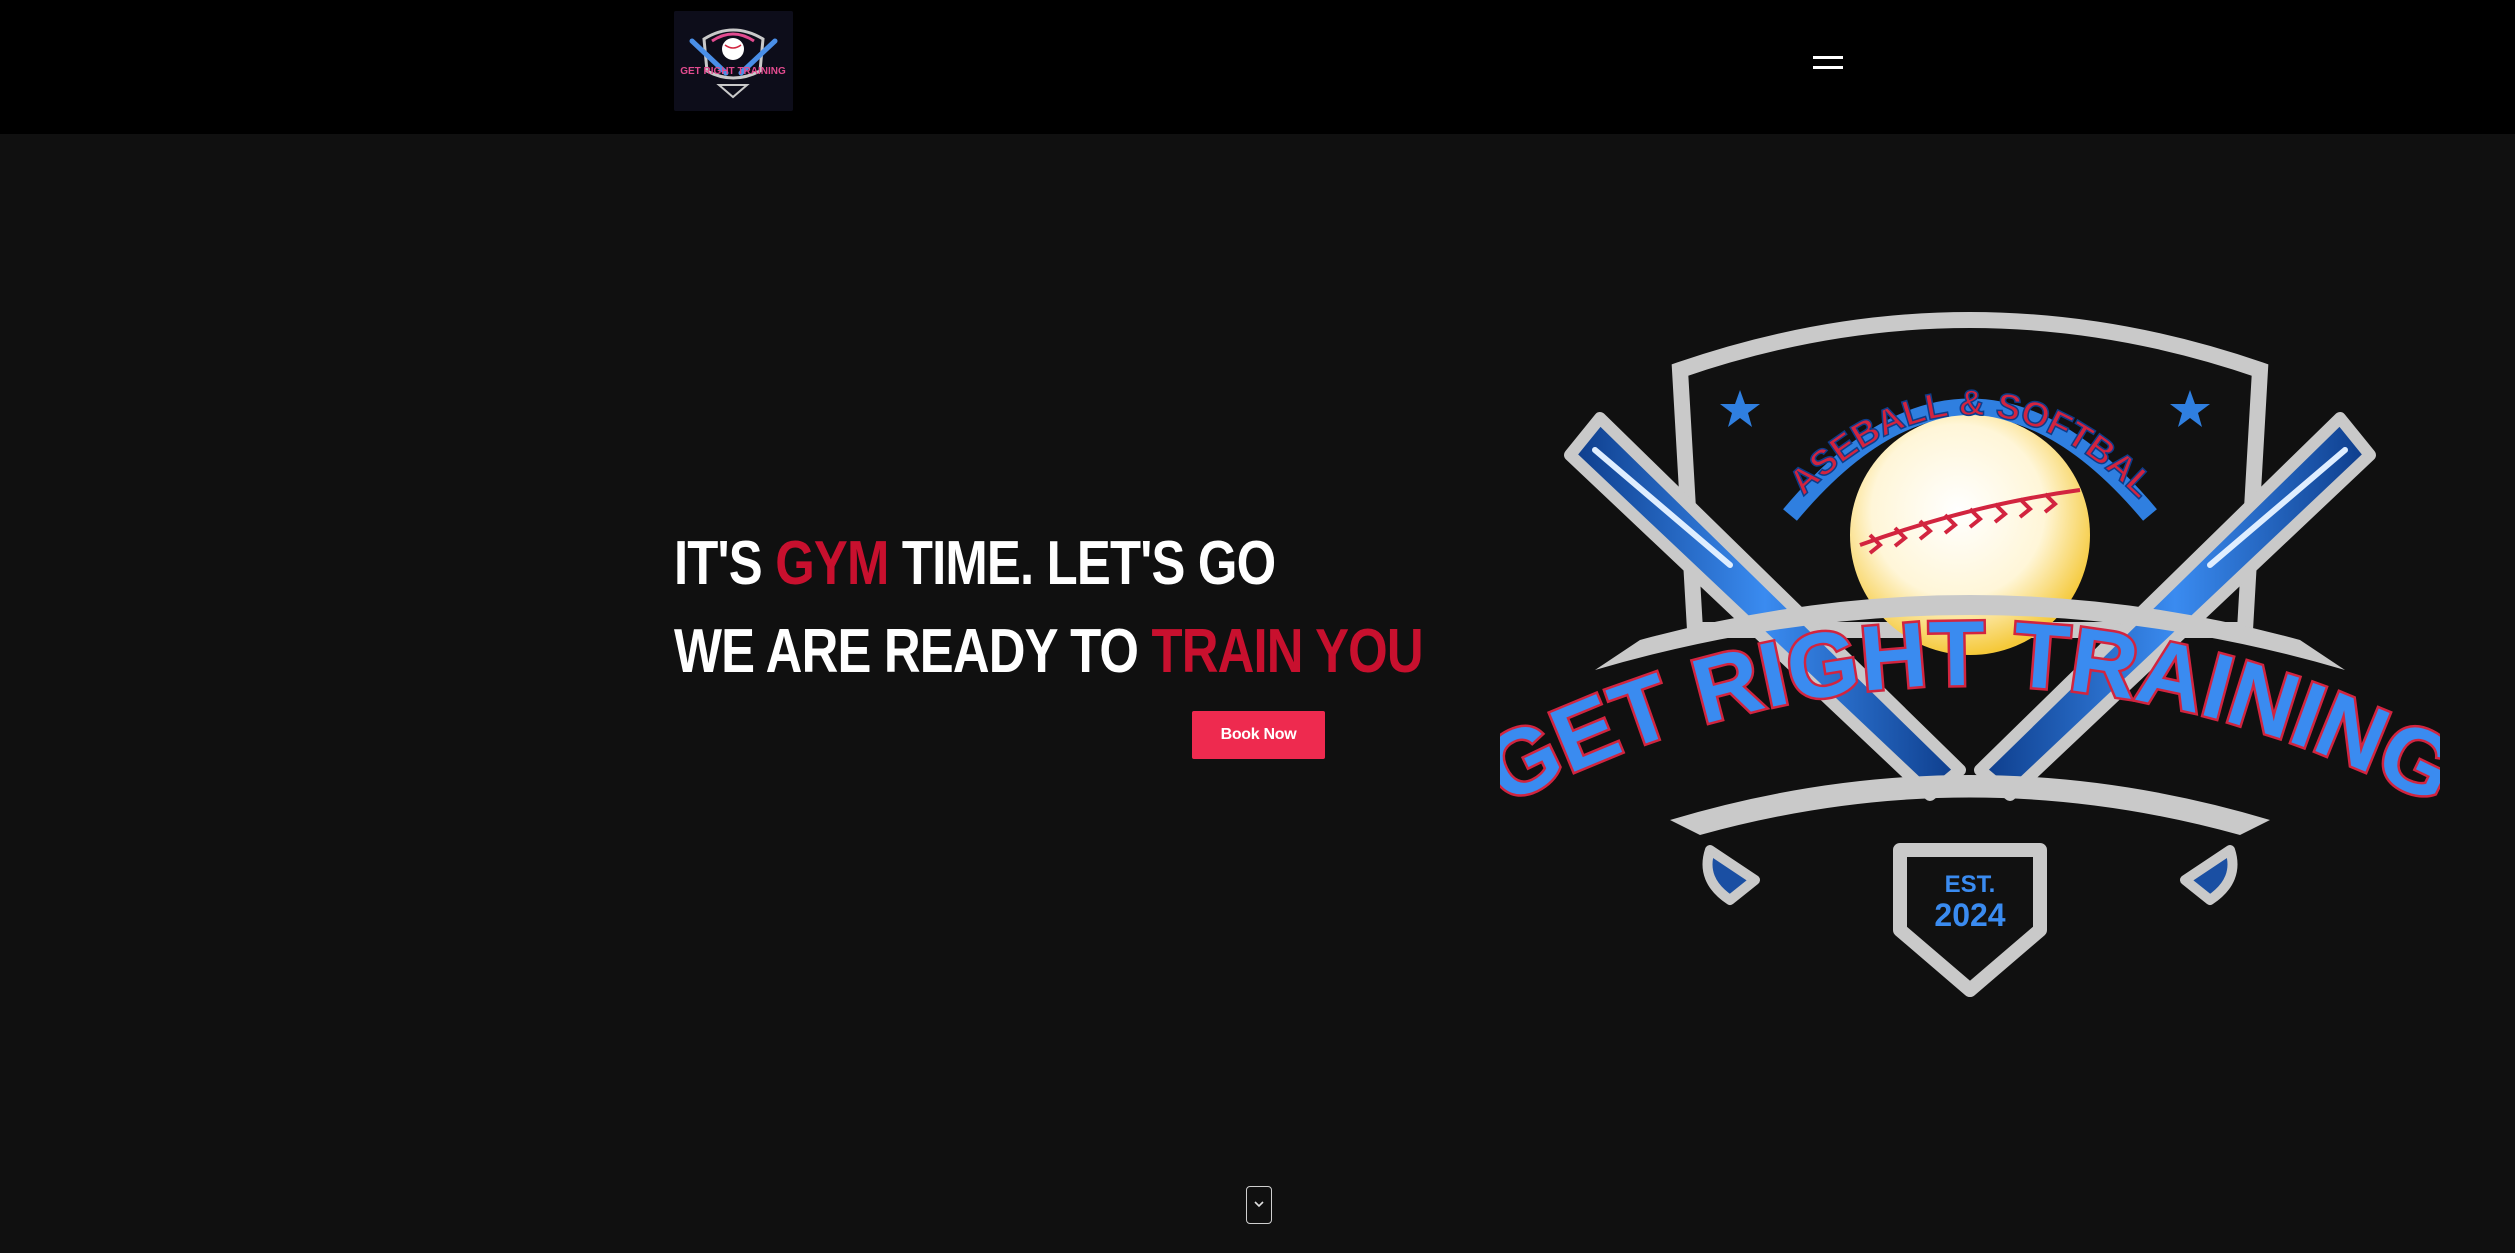  Describe the element at coordinates (725, 563) in the screenshot. I see `hero-line-1-text: IT'S` at that location.